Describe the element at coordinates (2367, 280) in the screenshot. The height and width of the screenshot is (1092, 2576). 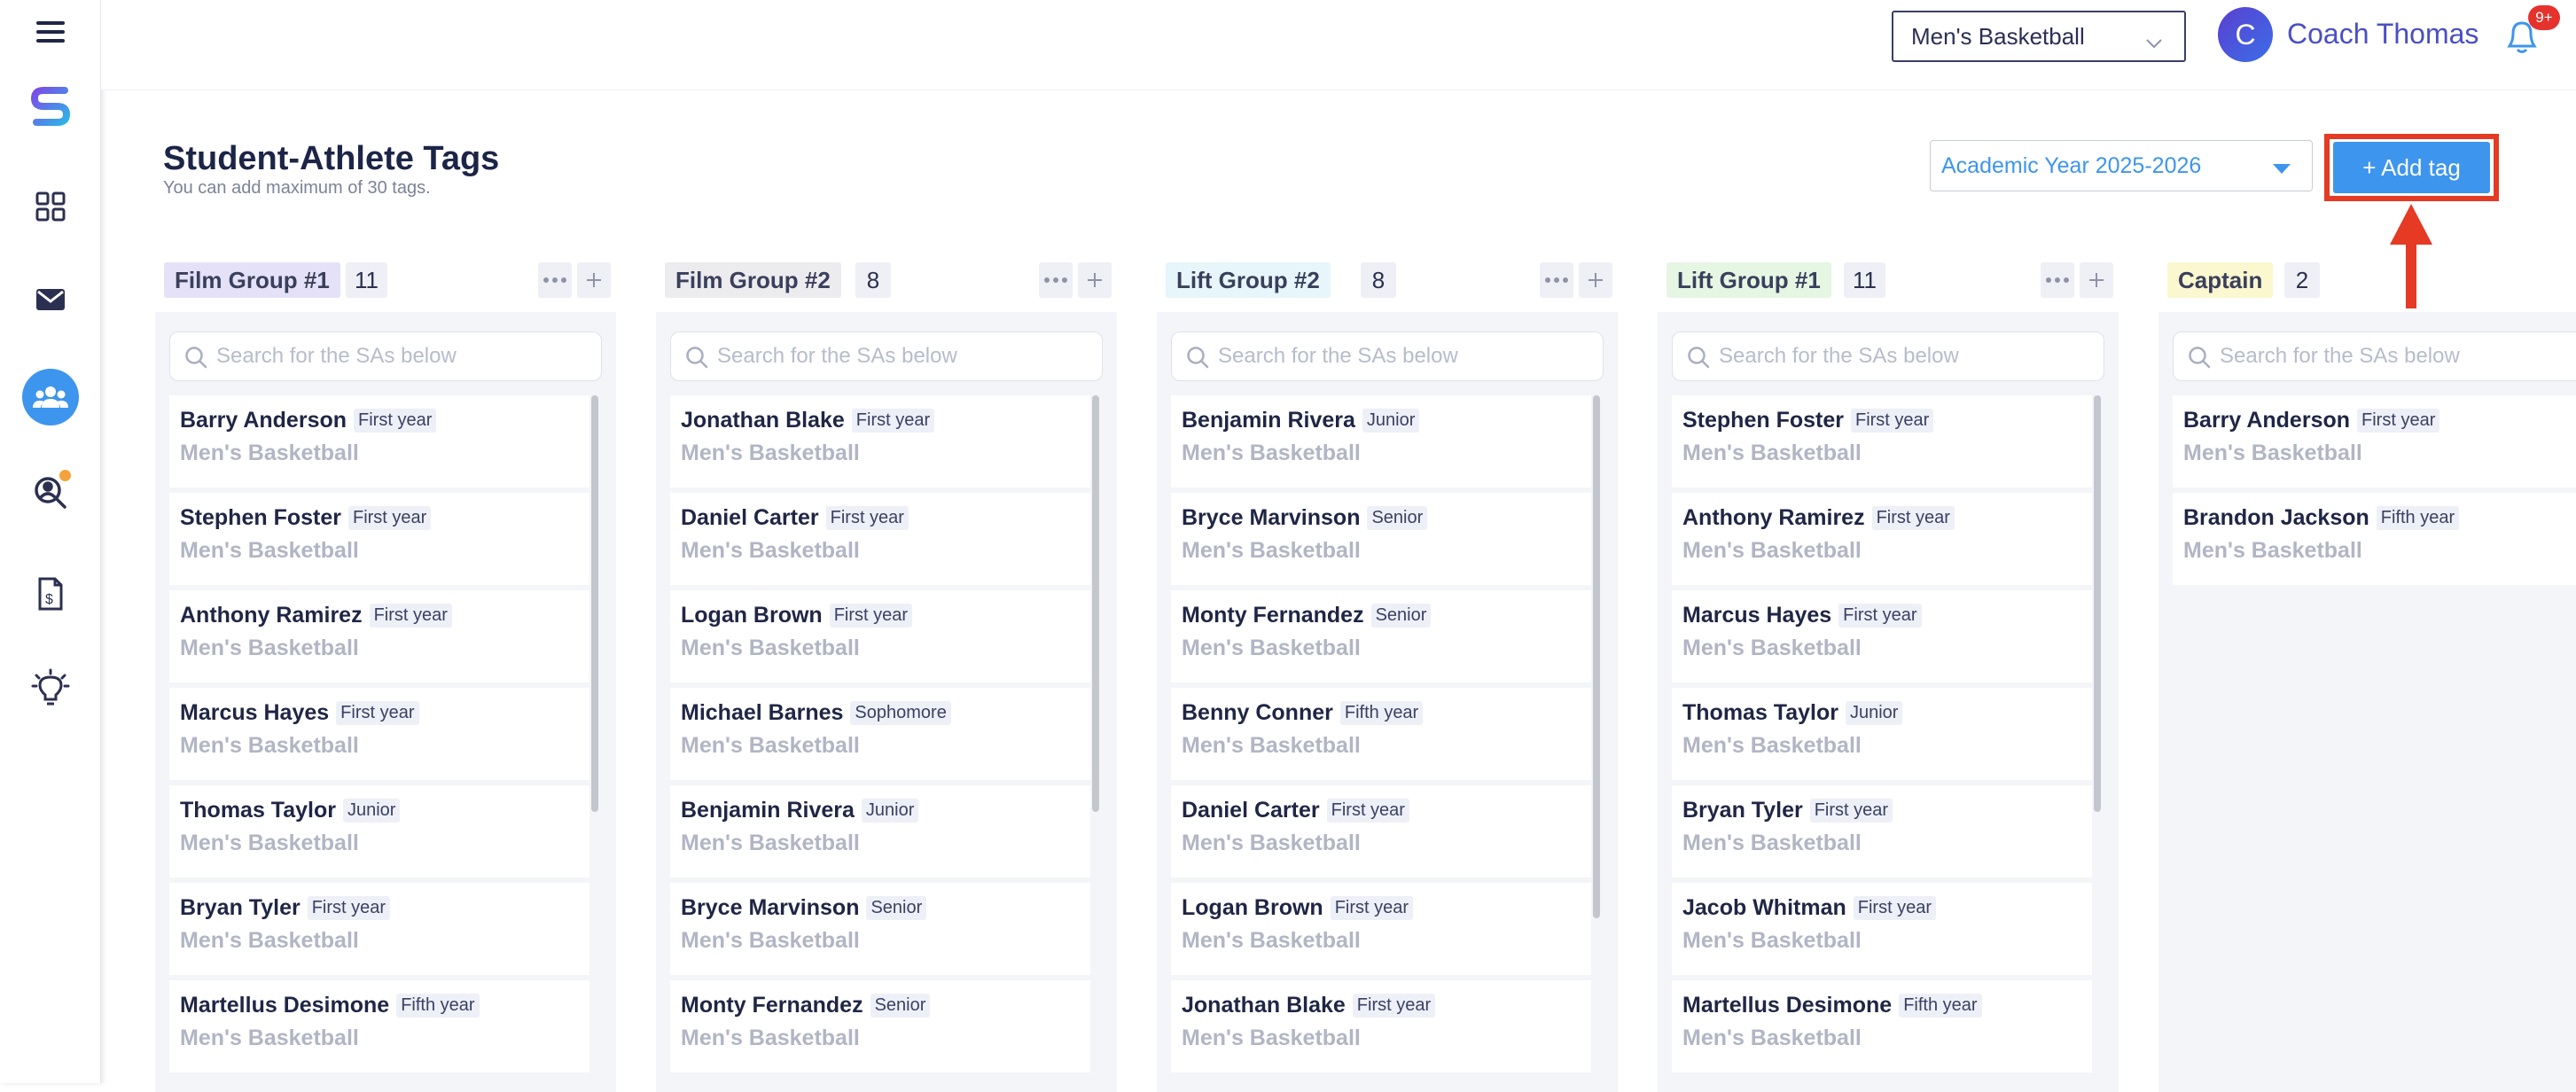
I see `tag-column-header: Captain 2` at that location.